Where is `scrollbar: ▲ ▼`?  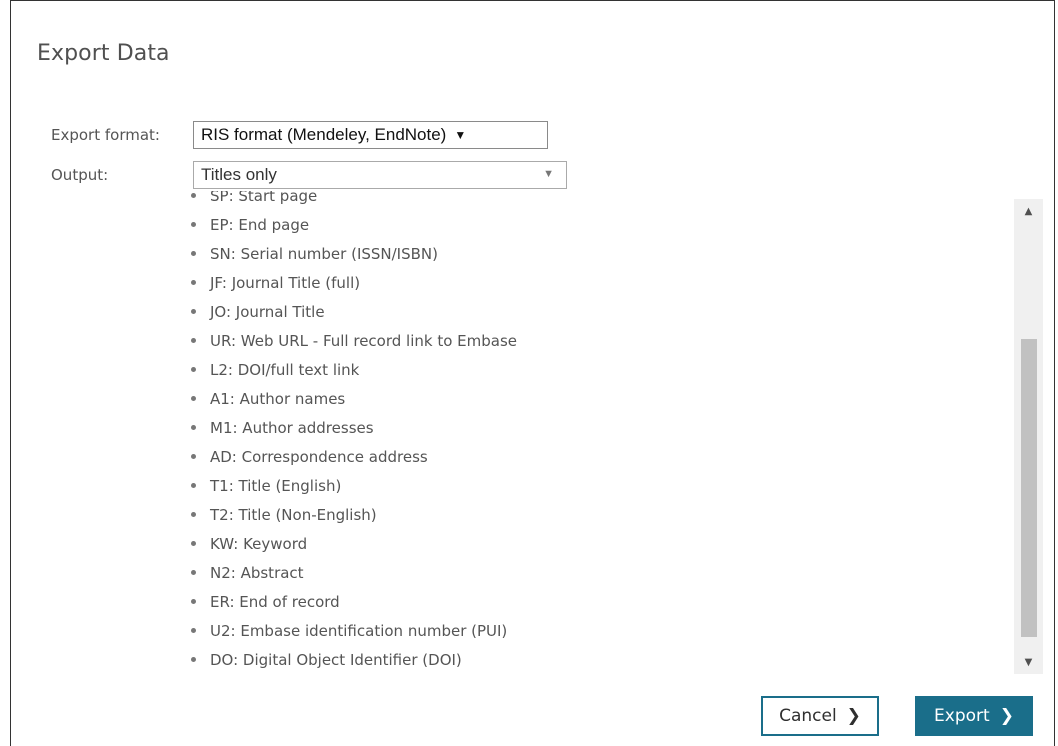 scrollbar: ▲ ▼ is located at coordinates (1028, 436).